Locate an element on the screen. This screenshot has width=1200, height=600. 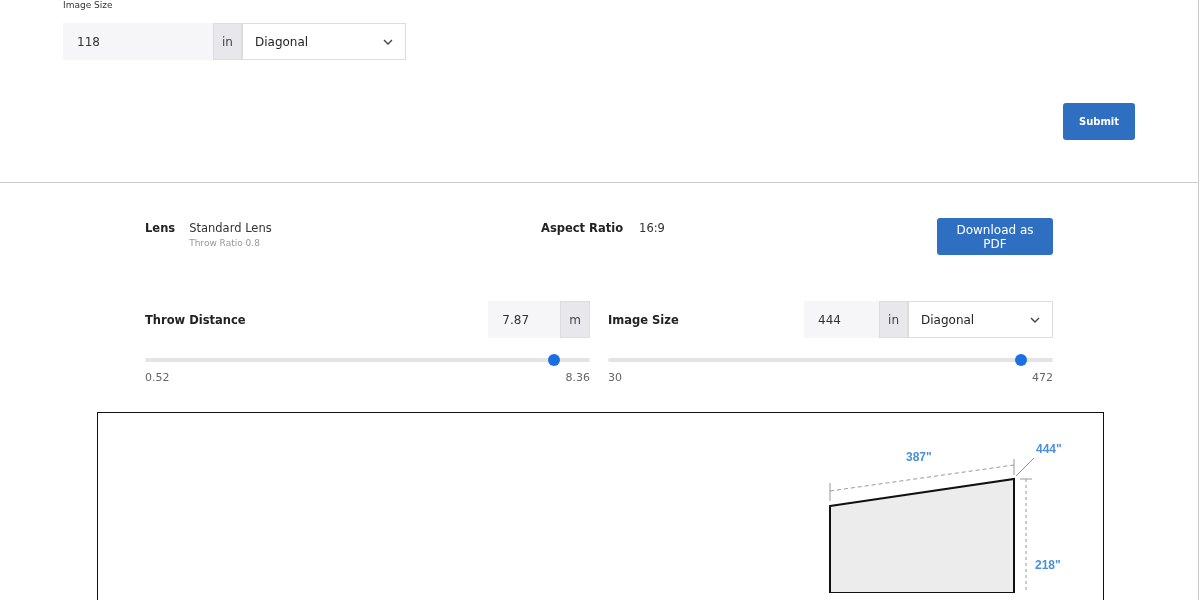
leader-line is located at coordinates (1025, 467).